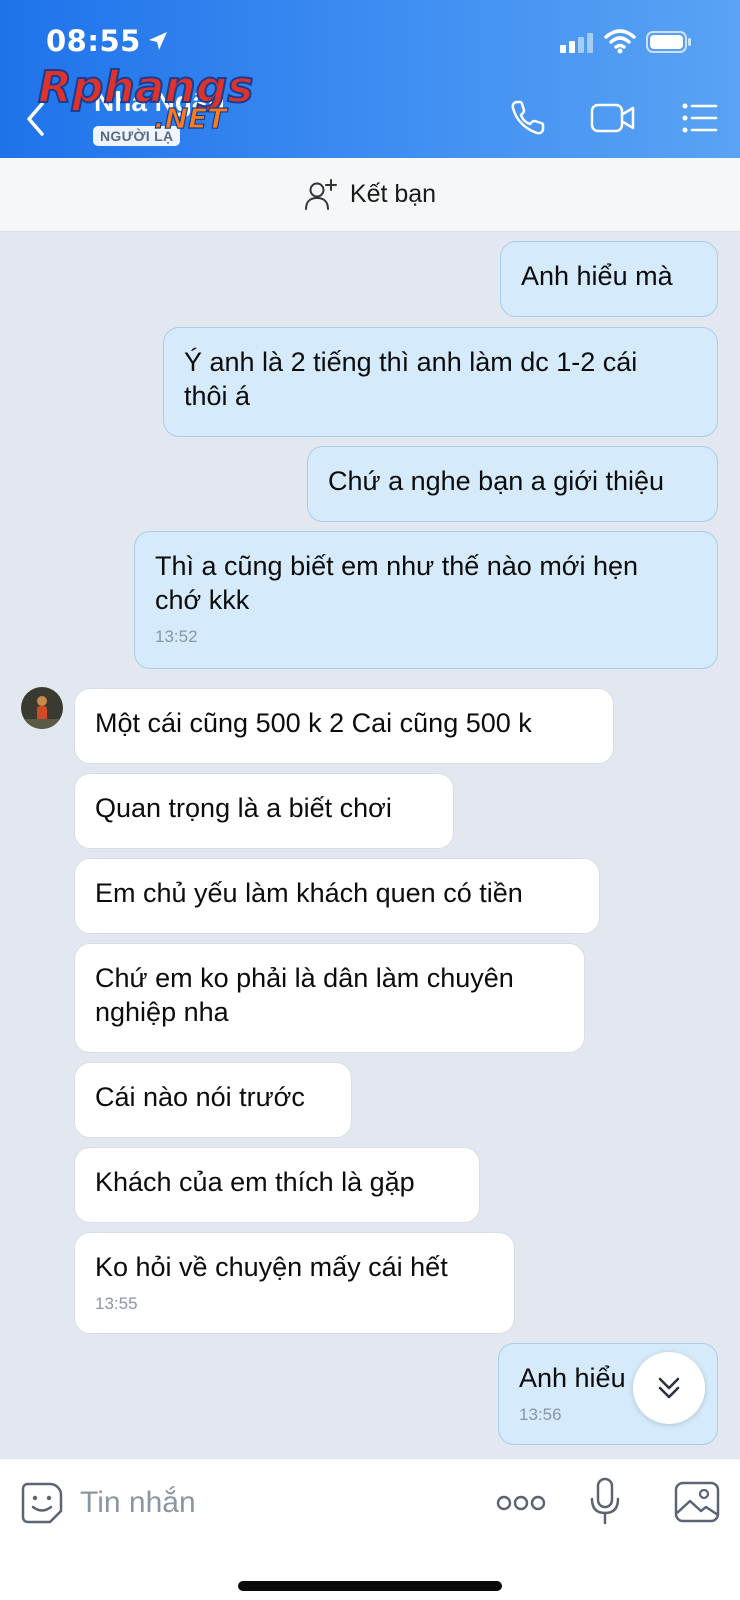  I want to click on image-icon, so click(697, 1502).